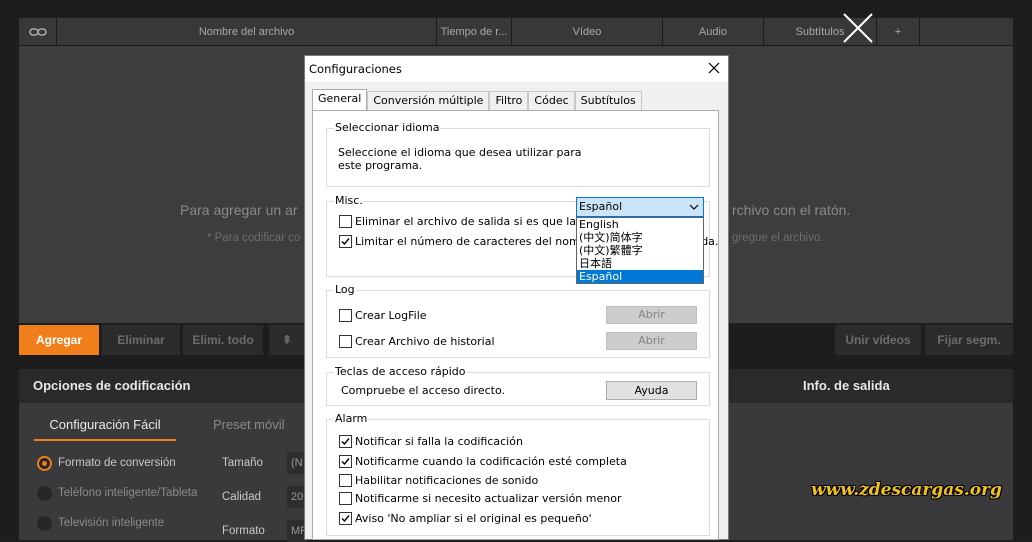 The height and width of the screenshot is (542, 1032). Describe the element at coordinates (247, 32) in the screenshot. I see `column-filename: Nombre del archivo` at that location.